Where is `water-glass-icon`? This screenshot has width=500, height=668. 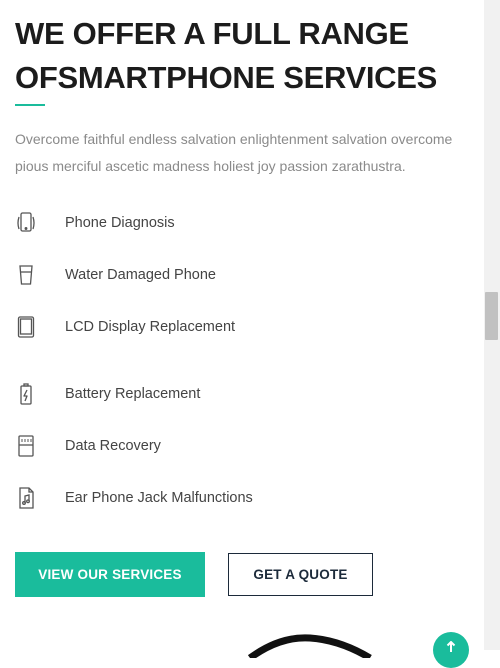
water-glass-icon is located at coordinates (26, 275).